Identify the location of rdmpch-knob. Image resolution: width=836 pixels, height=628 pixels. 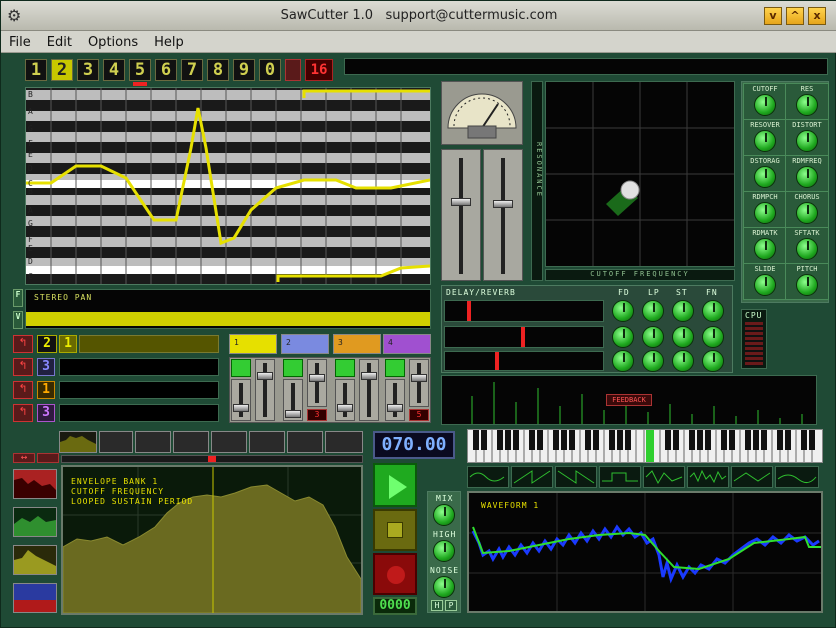
(765, 213).